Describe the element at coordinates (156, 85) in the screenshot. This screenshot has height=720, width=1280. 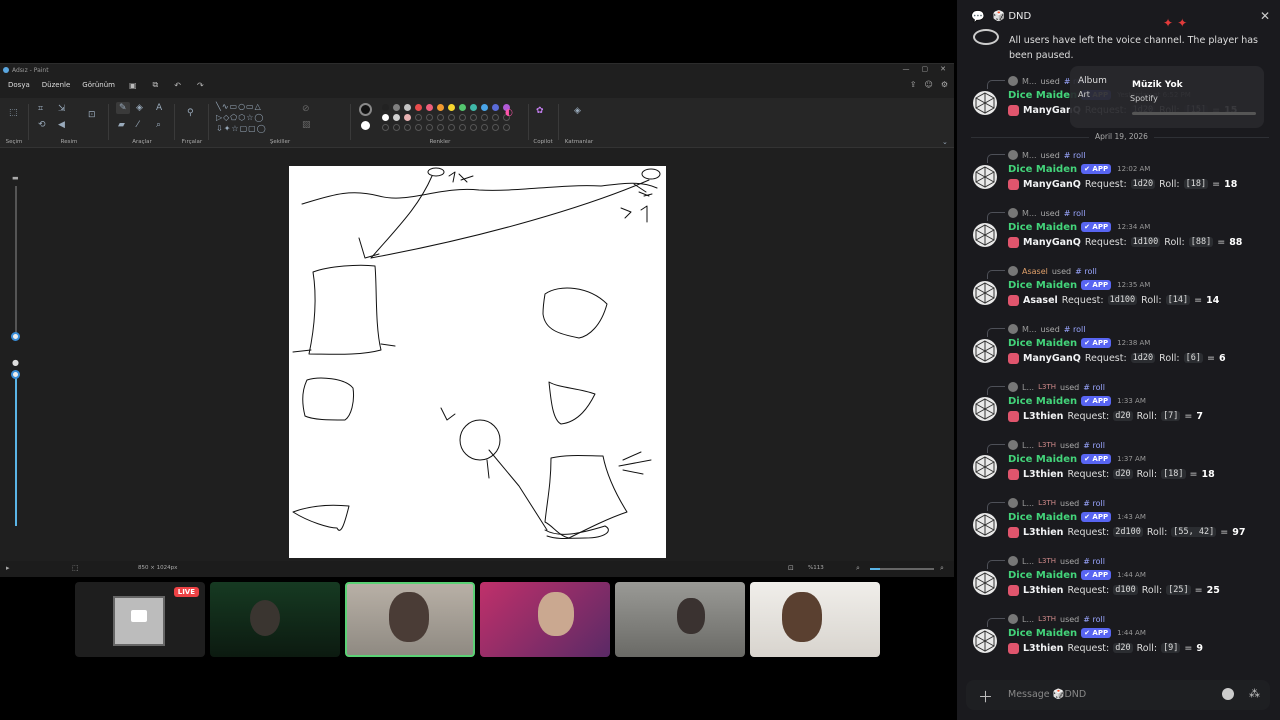
I see `share-icon: ⧉` at that location.